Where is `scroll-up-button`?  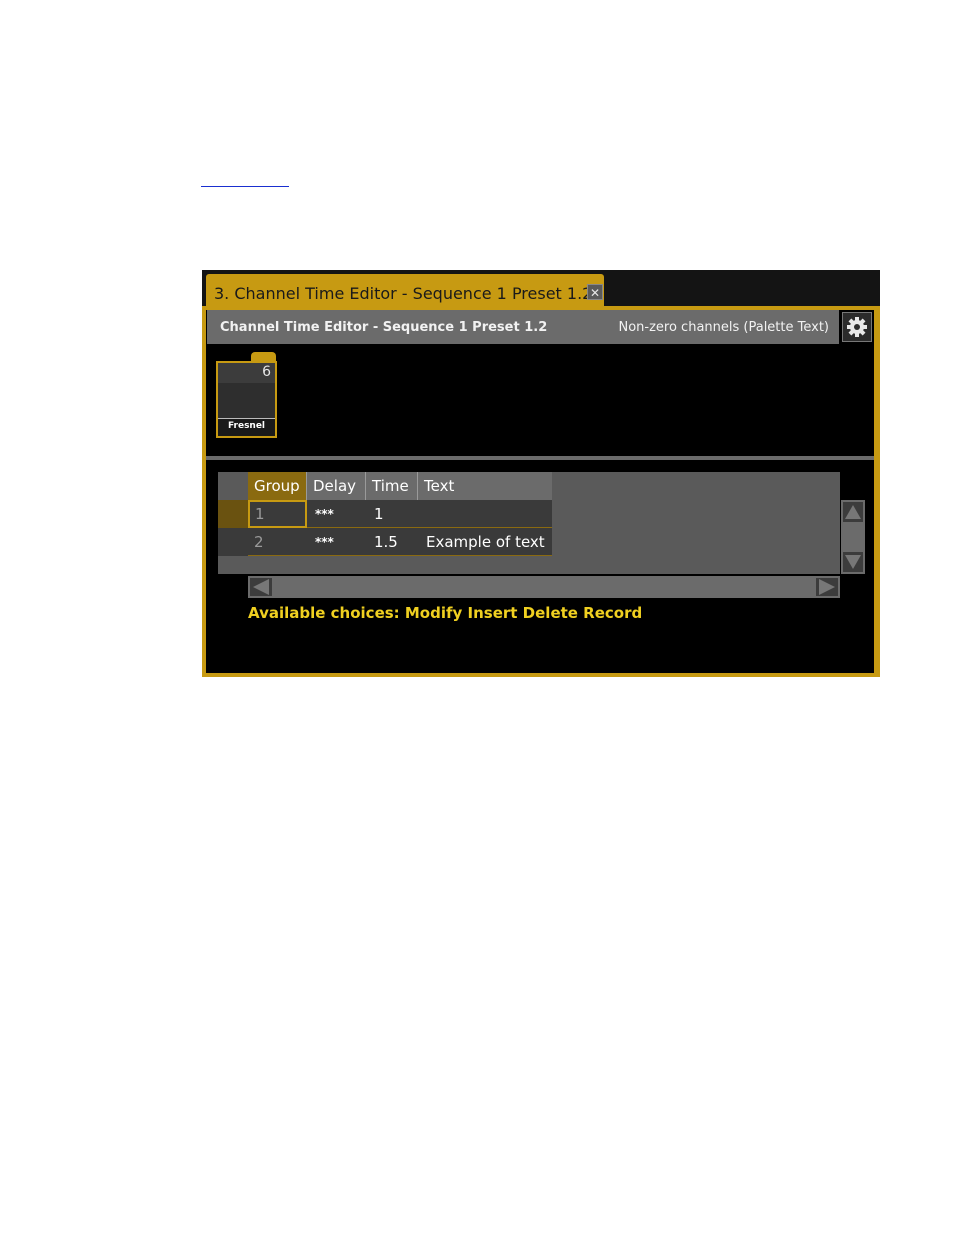
scroll-up-button is located at coordinates (853, 512).